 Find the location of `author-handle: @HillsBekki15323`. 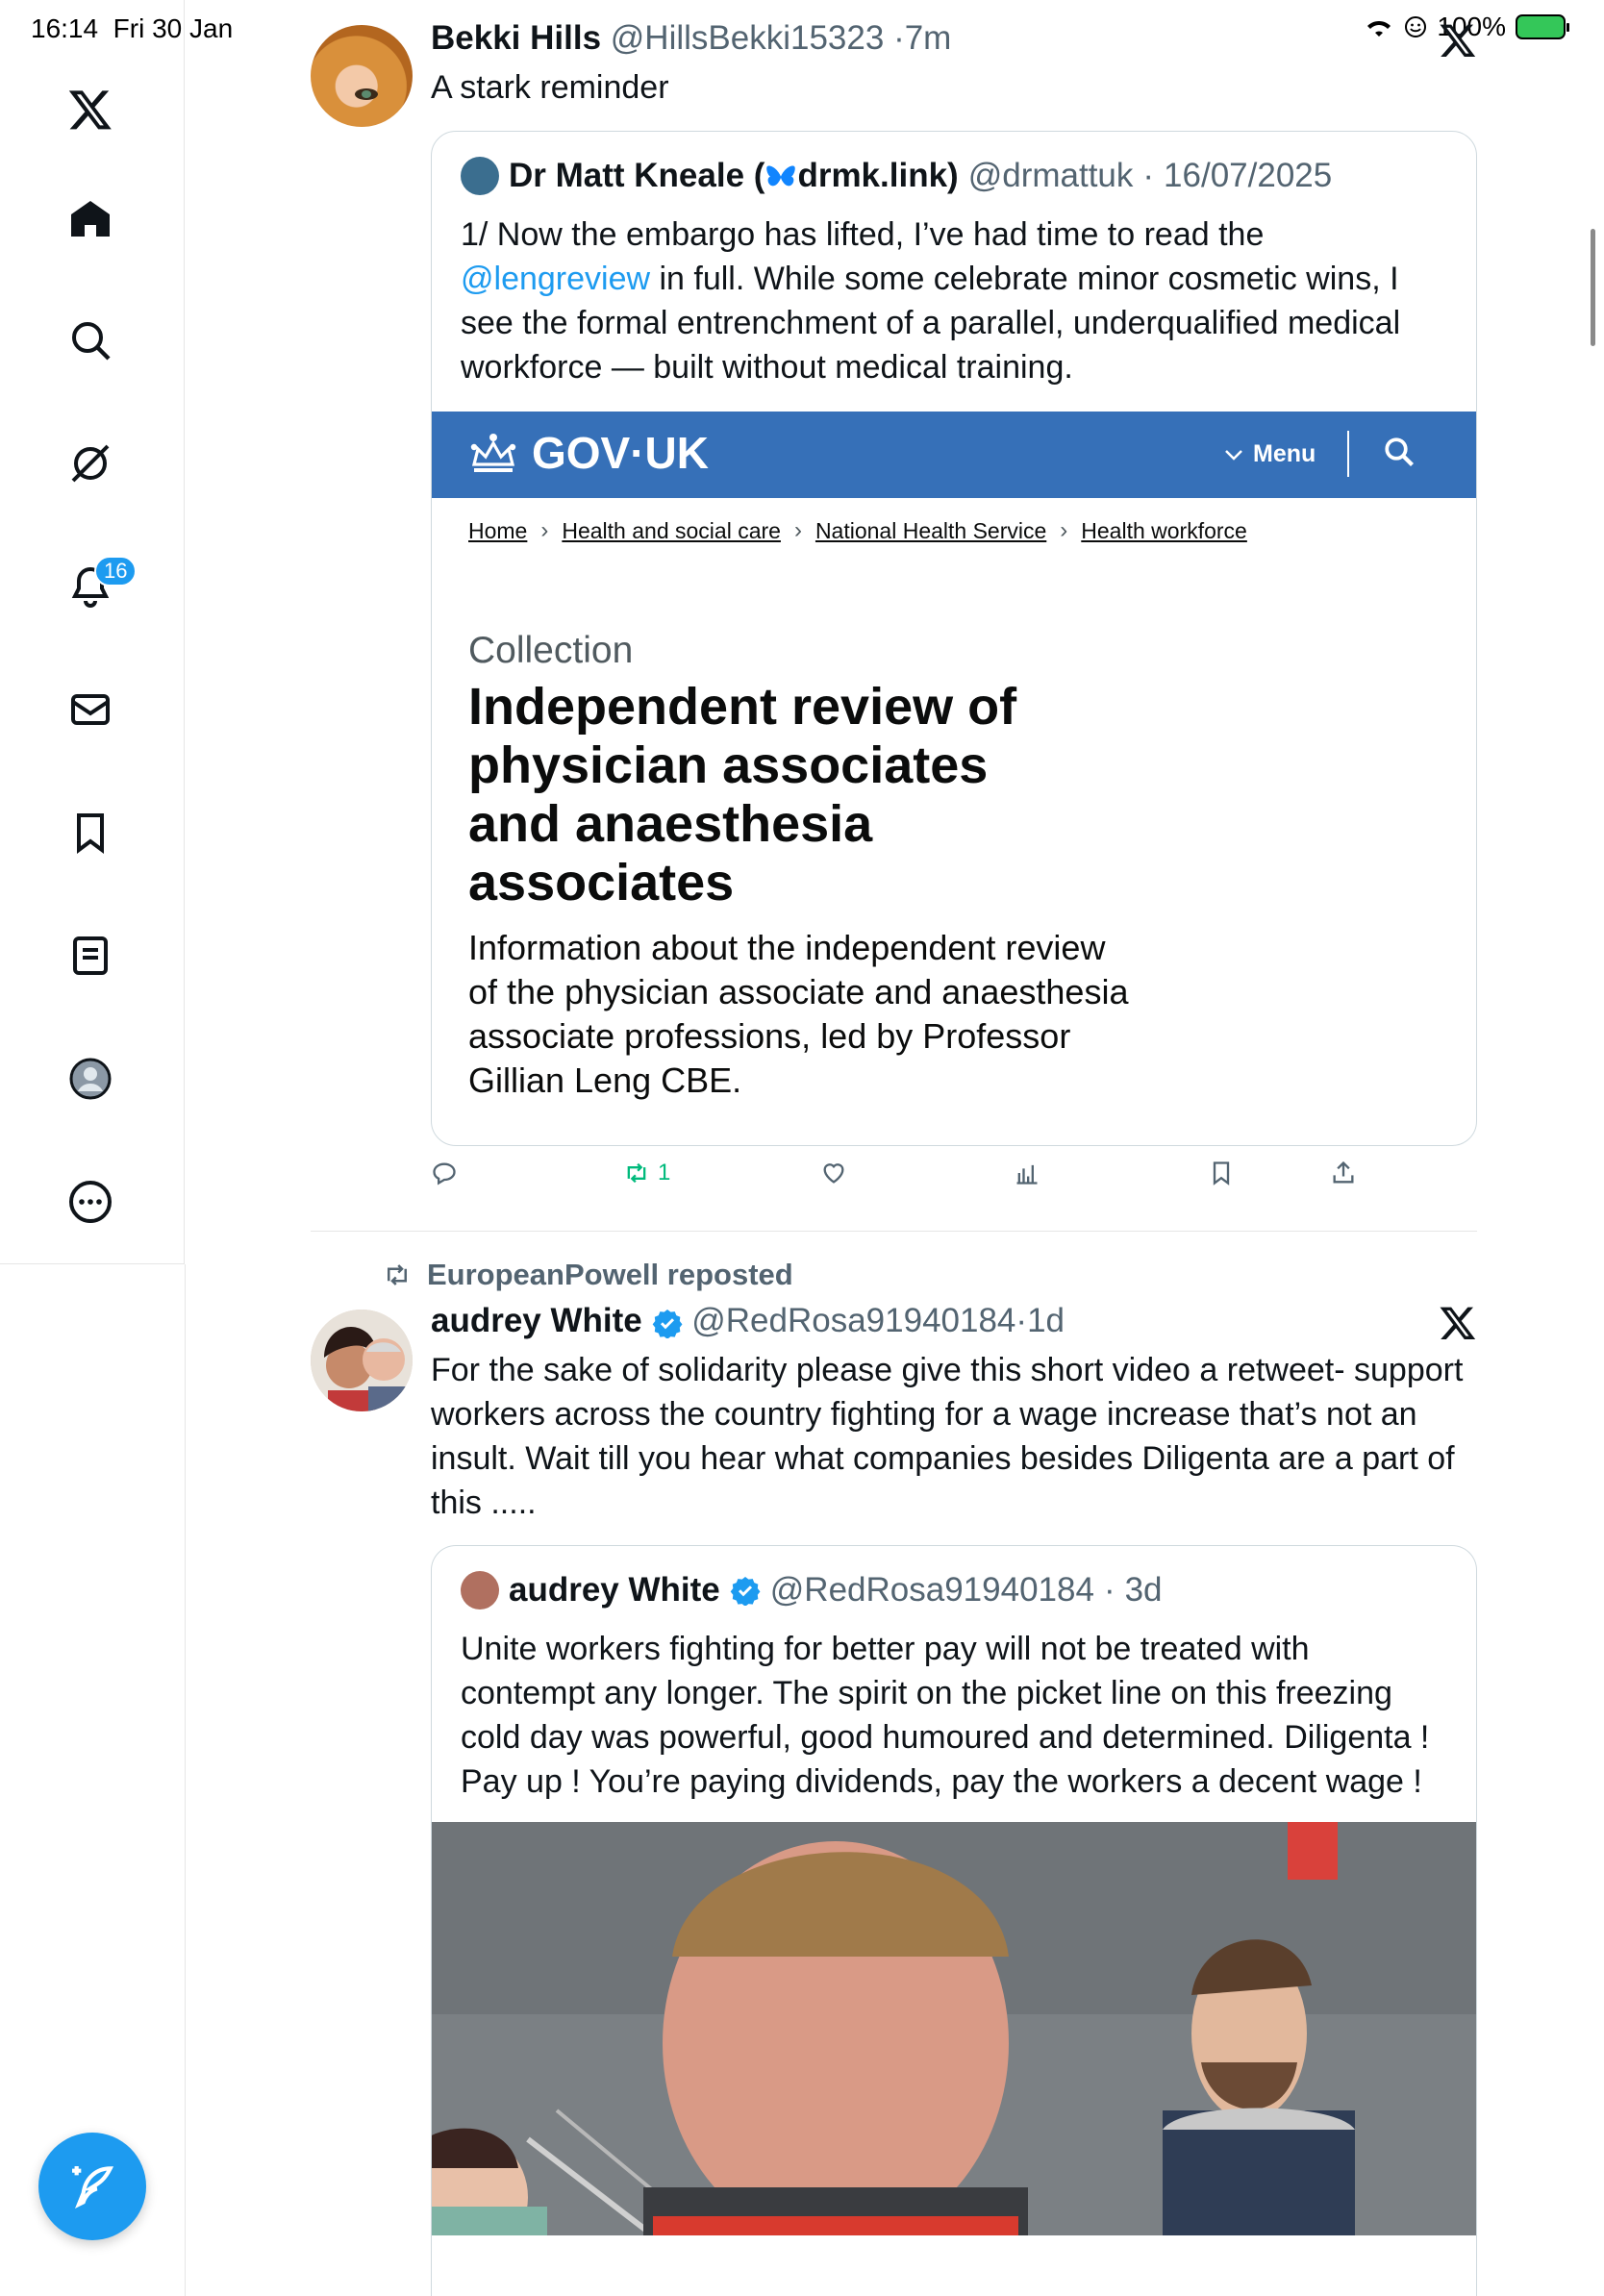

author-handle: @HillsBekki15323 is located at coordinates (748, 38).